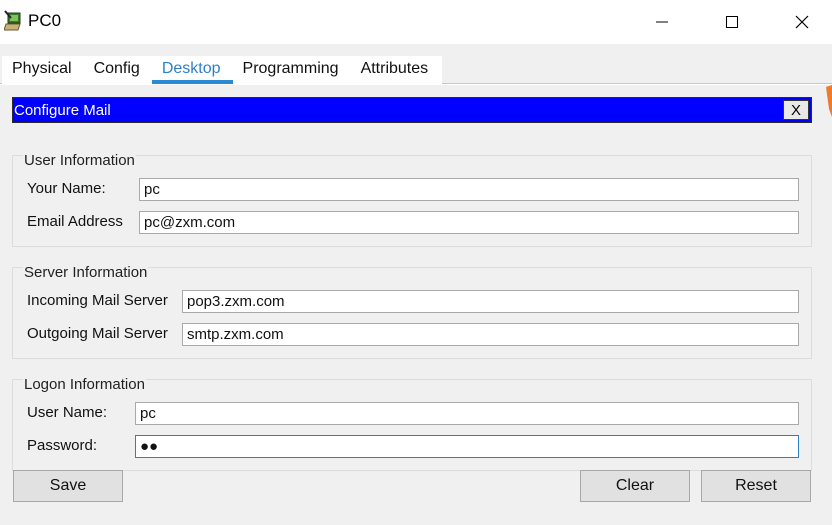 The image size is (832, 525). I want to click on orange-edge-mark, so click(829, 101).